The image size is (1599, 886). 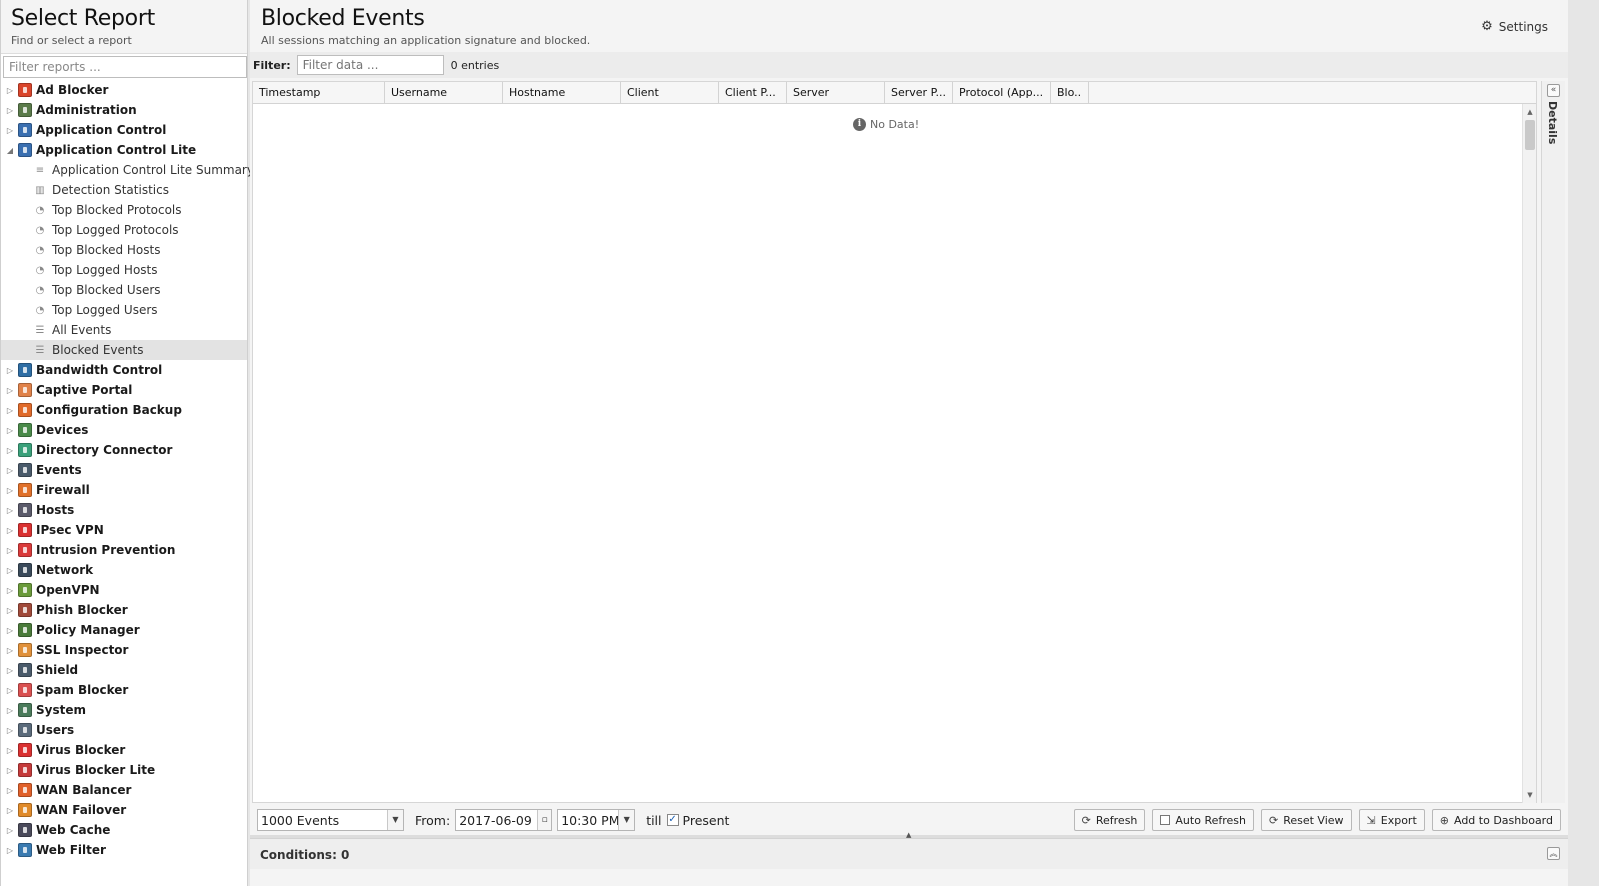 What do you see at coordinates (836, 93) in the screenshot?
I see `column-header: Server` at bounding box center [836, 93].